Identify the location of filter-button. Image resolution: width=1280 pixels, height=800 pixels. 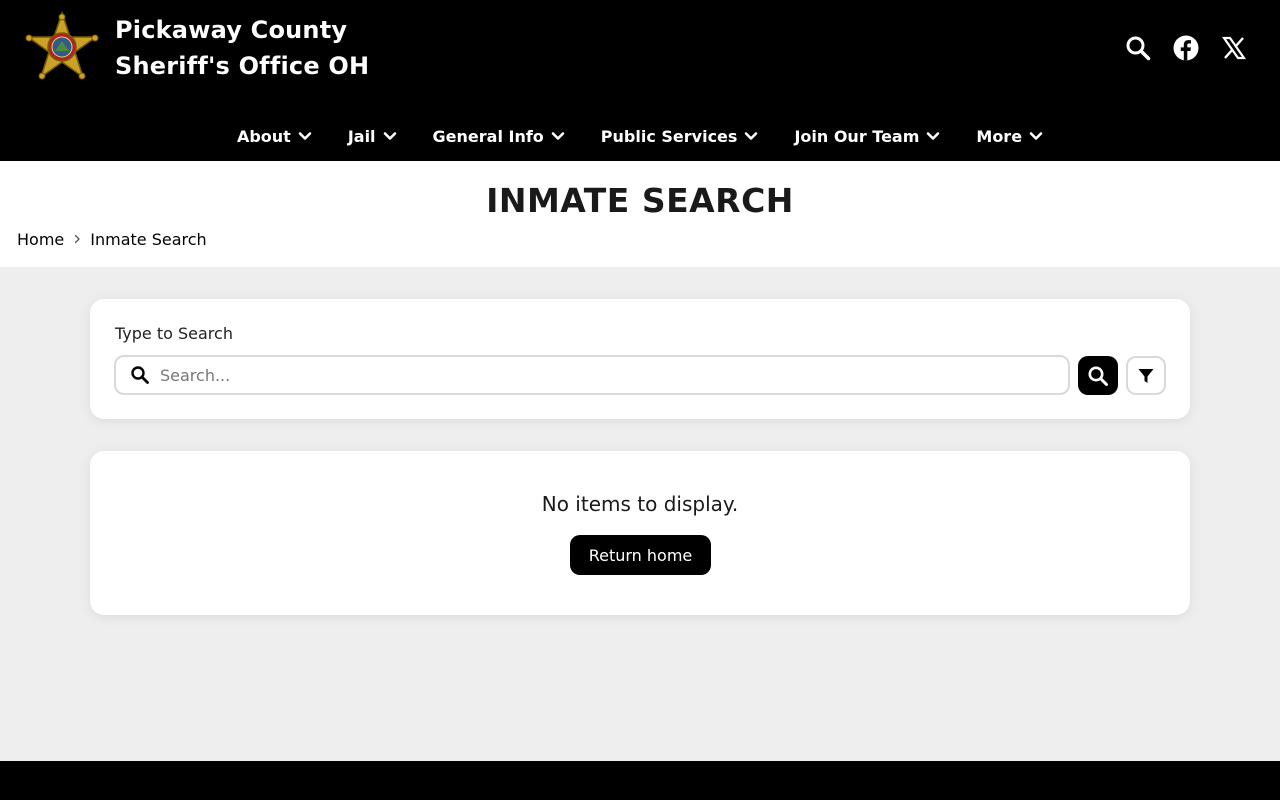
(1146, 375).